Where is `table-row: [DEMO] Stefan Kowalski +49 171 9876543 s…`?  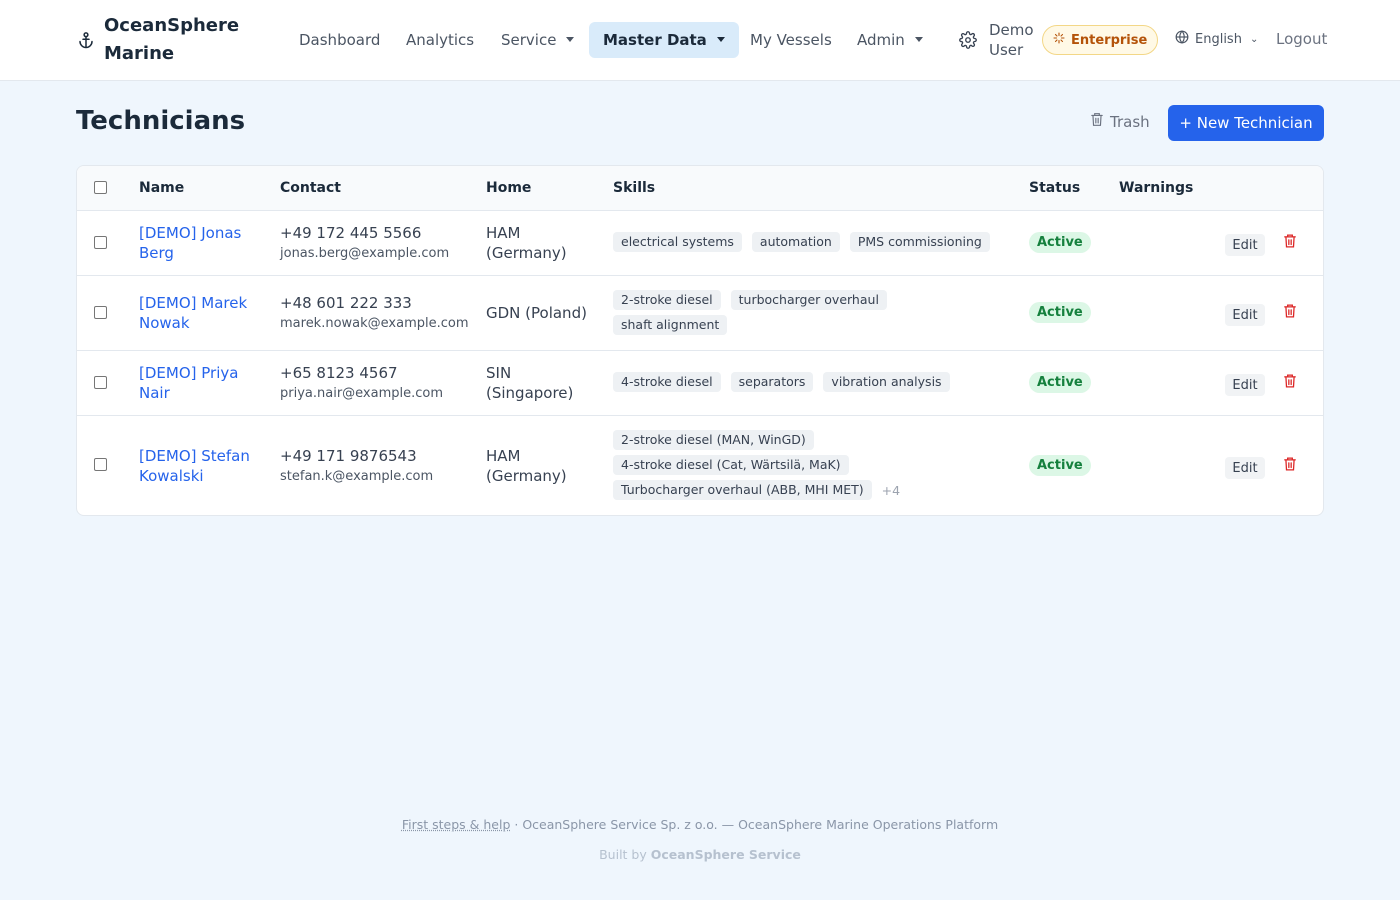 table-row: [DEMO] Stefan Kowalski +49 171 9876543 s… is located at coordinates (700, 465).